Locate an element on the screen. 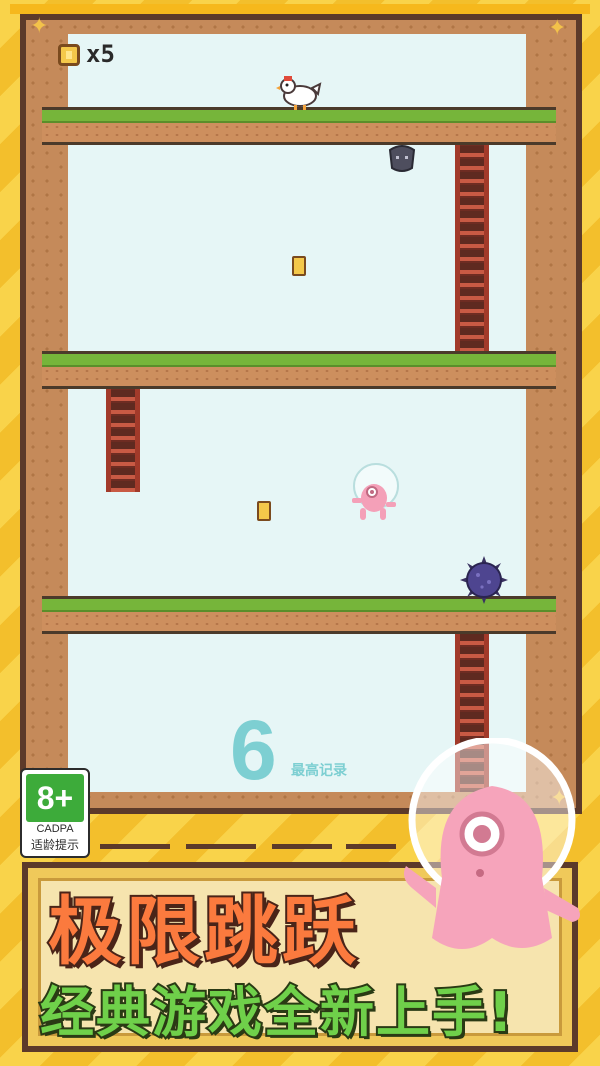 The height and width of the screenshot is (1066, 600). high-score-label: 最高记录 is located at coordinates (319, 771).